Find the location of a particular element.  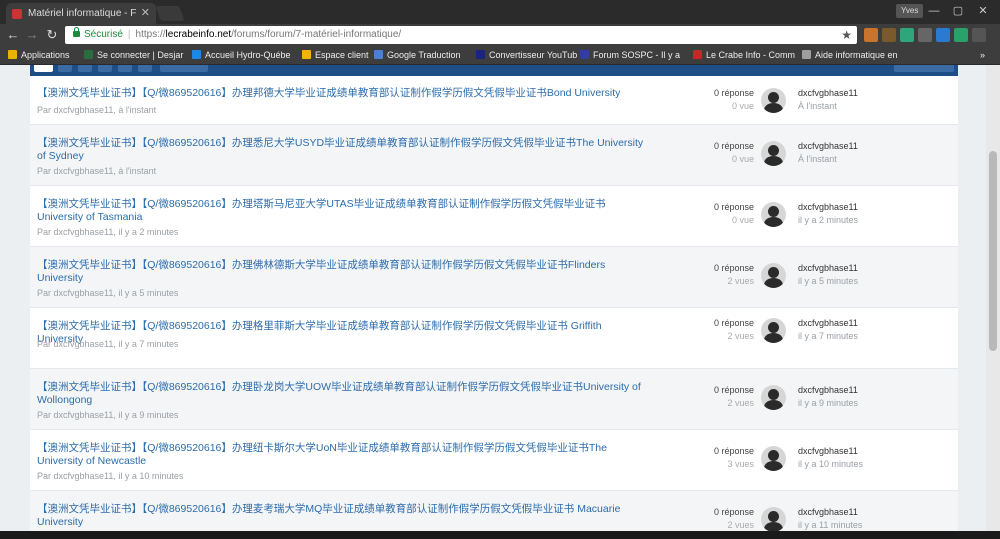

bookmark-item: Google Traduction is located at coordinates (417, 55).